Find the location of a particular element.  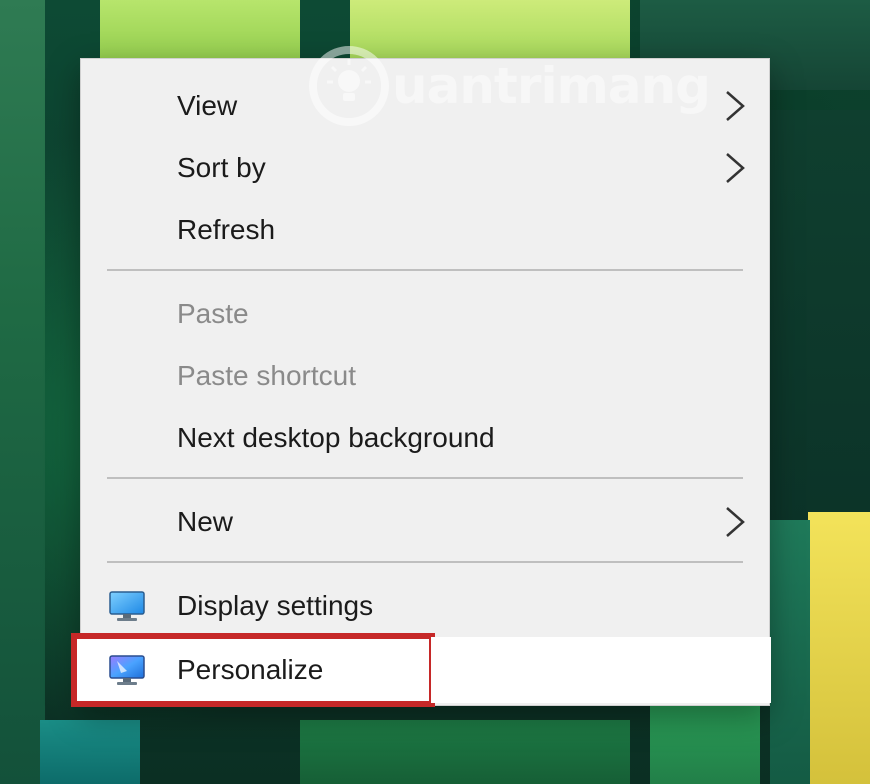

menu-item-personalize: Personalize is located at coordinates (253, 670).